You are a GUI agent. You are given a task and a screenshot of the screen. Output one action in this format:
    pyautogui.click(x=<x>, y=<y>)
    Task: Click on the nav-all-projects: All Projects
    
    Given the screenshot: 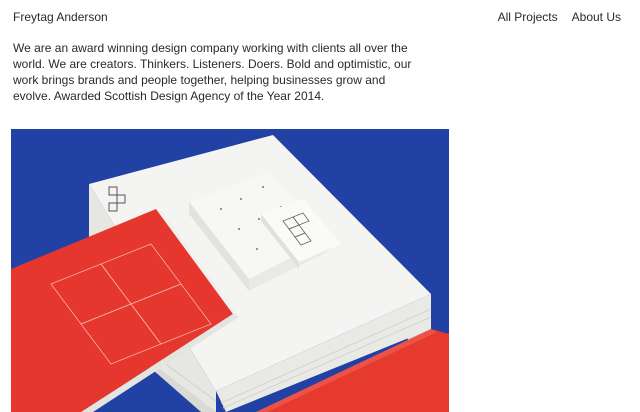 What is the action you would take?
    pyautogui.click(x=528, y=17)
    